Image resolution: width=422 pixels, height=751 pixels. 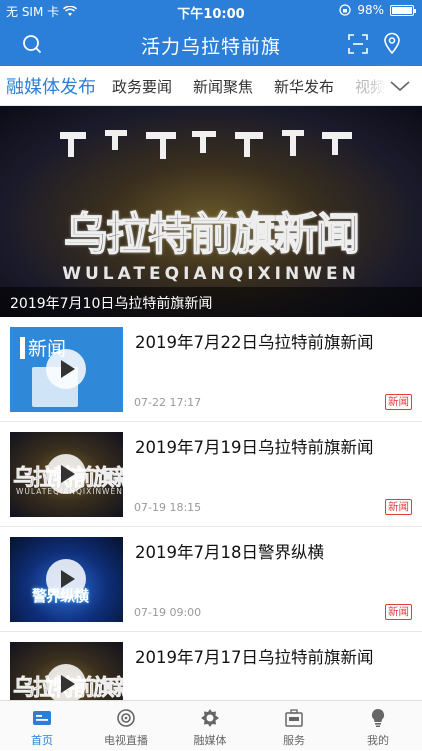 What do you see at coordinates (254, 342) in the screenshot?
I see `news-title: 2019年7月22日乌拉特前旗新闻` at bounding box center [254, 342].